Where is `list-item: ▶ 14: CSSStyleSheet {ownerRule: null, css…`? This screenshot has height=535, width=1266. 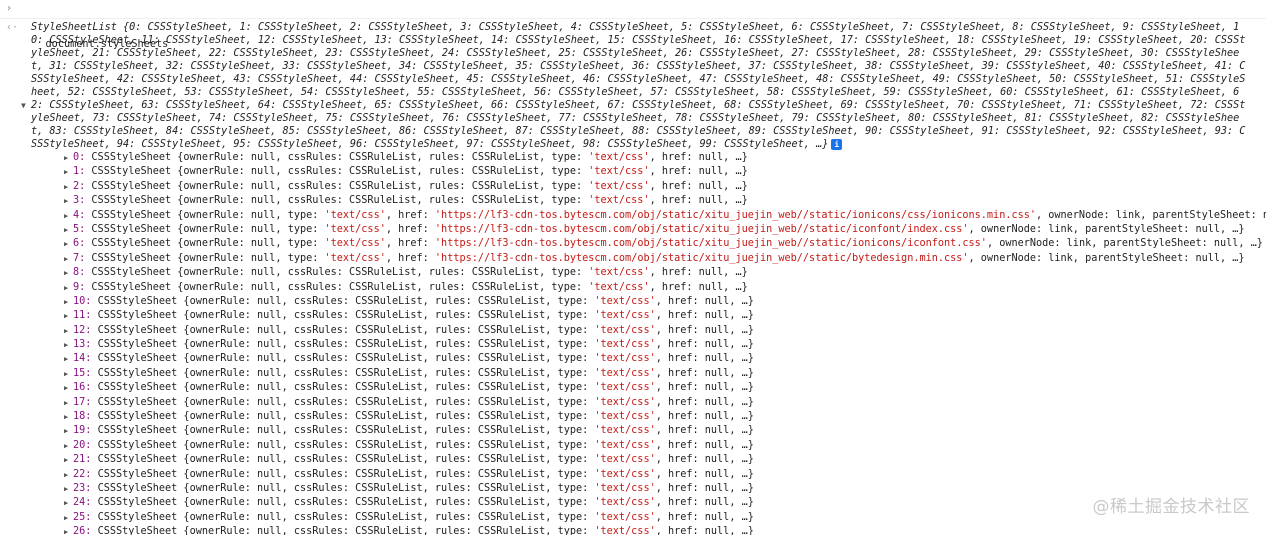 list-item: ▶ 14: CSSStyleSheet {ownerRule: null, css… is located at coordinates (648, 359).